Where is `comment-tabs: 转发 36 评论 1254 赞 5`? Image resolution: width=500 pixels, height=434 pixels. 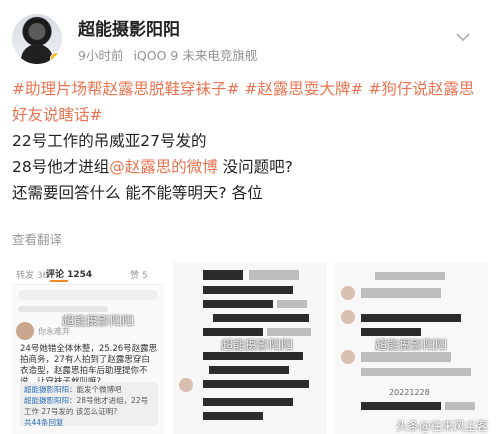 comment-tabs: 转发 36 评论 1254 赞 5 is located at coordinates (88, 273).